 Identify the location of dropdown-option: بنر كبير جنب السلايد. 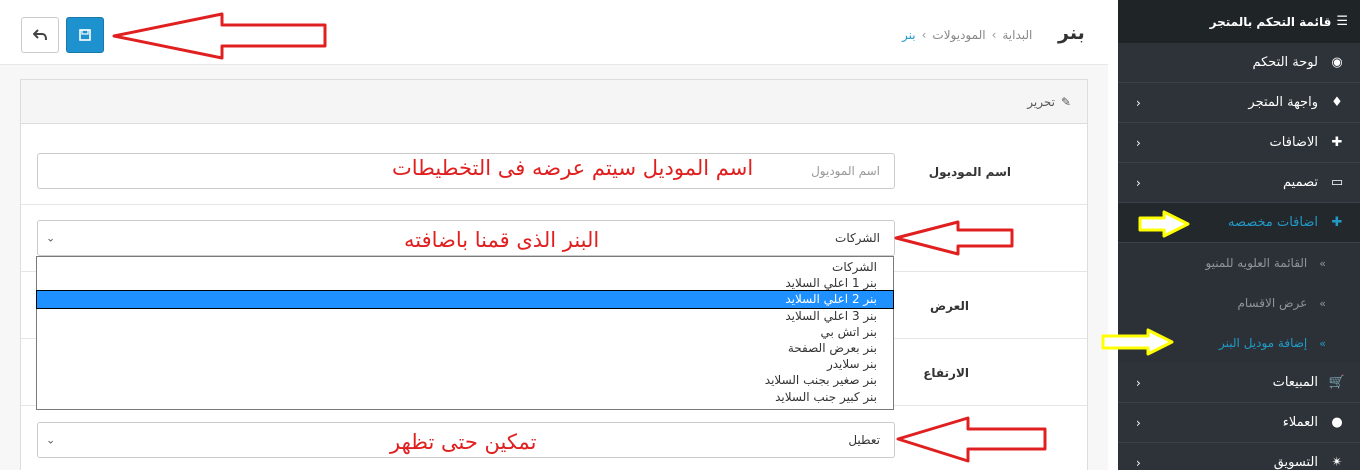
(465, 397).